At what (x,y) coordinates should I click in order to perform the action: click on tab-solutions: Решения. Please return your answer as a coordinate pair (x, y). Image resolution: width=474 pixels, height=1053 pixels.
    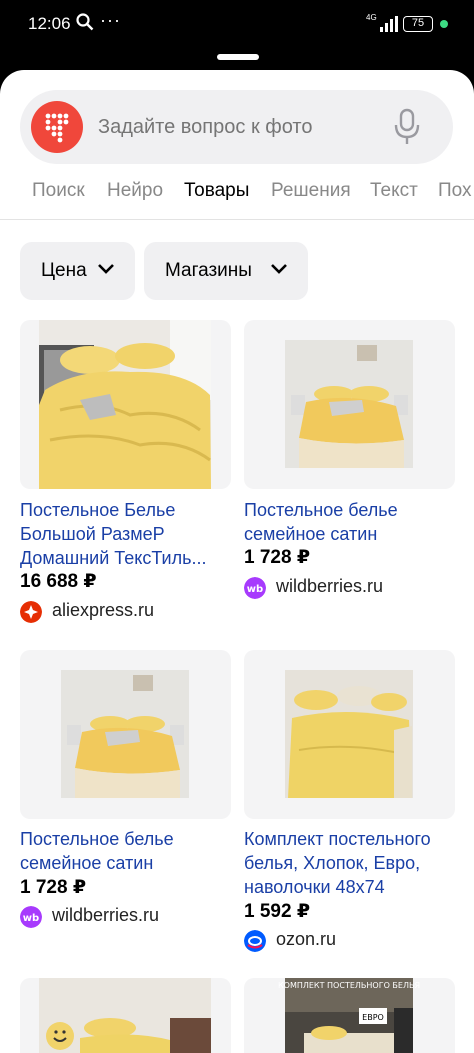
    Looking at the image, I should click on (311, 191).